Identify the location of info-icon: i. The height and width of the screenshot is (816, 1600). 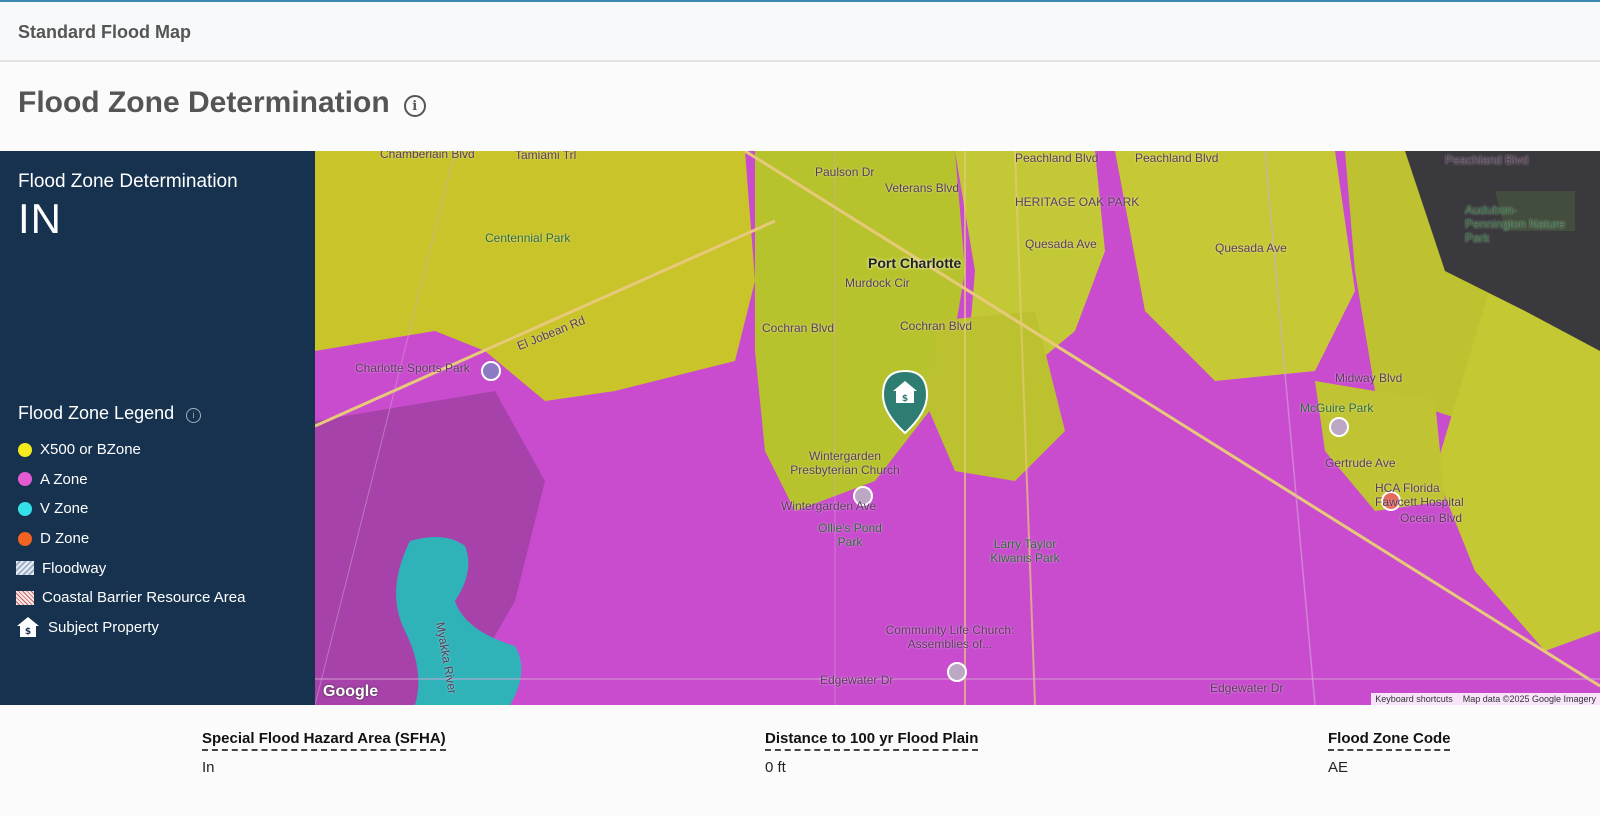
(414, 106).